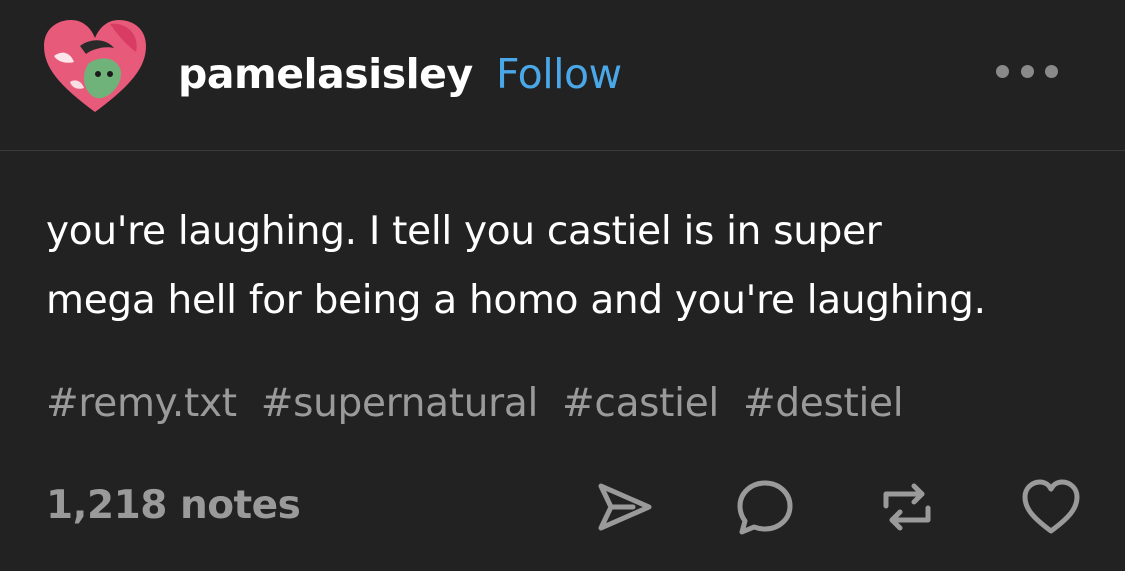  I want to click on username-link: pamelasisley, so click(325, 74).